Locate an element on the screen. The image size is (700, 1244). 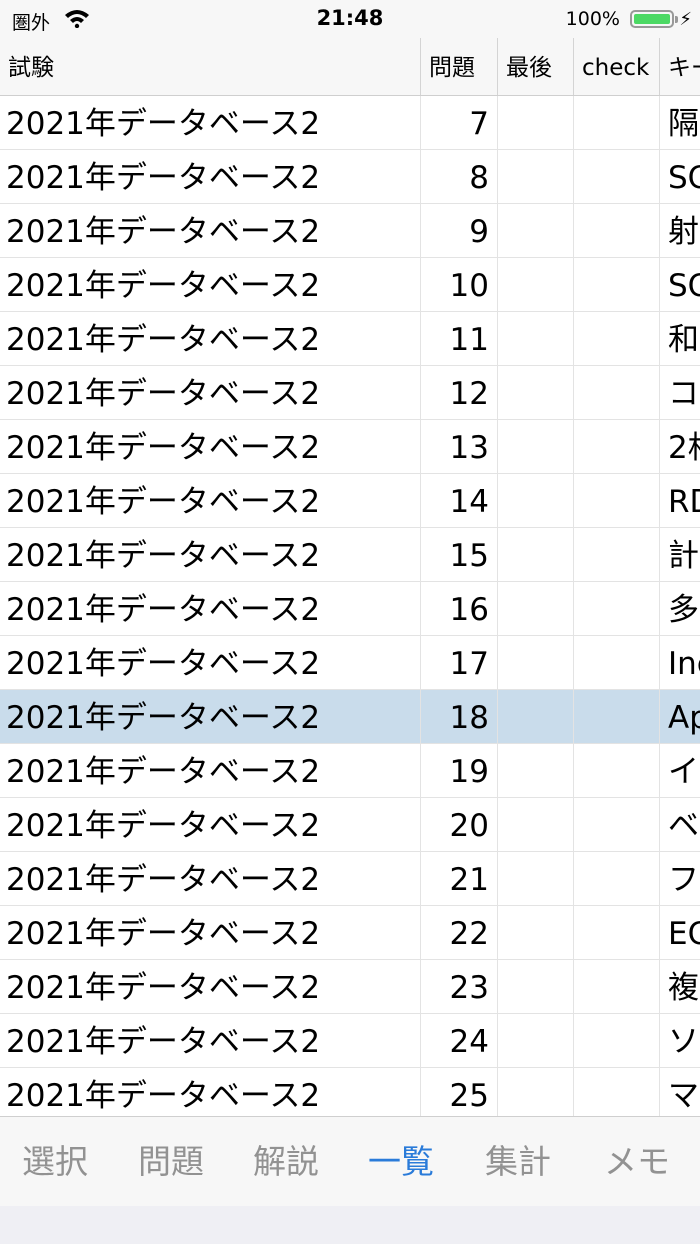
table-row: 2021年データベース2 11 和 is located at coordinates (350, 339).